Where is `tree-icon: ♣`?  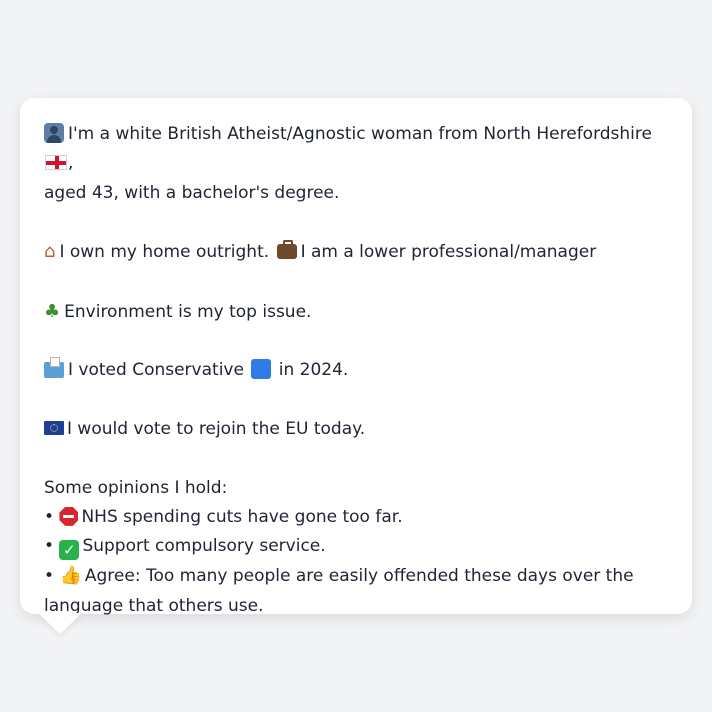 tree-icon: ♣ is located at coordinates (52, 311).